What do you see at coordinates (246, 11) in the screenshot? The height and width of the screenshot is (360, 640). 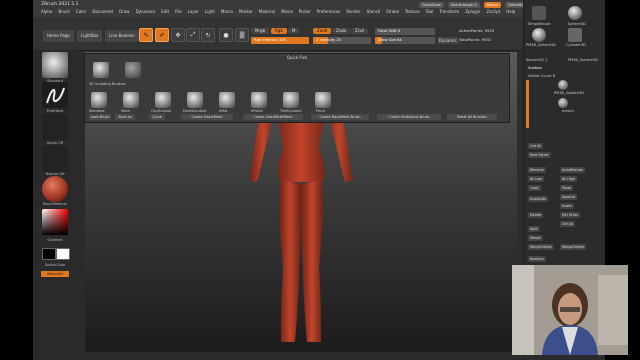 I see `menu-item: Marker` at bounding box center [246, 11].